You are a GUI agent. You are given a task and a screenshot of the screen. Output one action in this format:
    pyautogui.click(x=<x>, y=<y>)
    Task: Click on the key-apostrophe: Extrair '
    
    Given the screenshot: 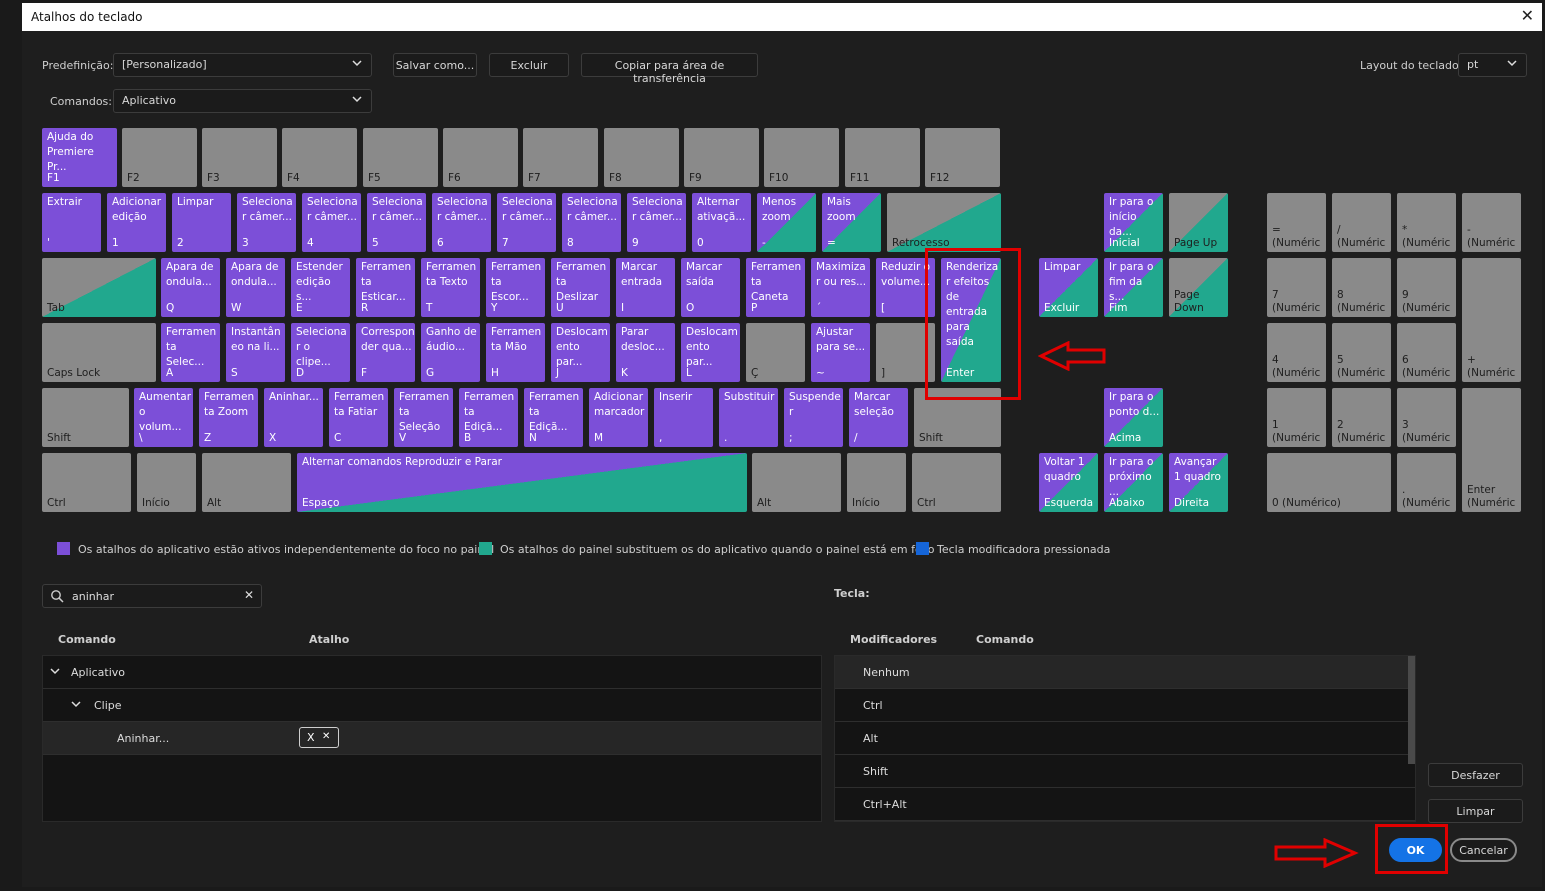 What is the action you would take?
    pyautogui.click(x=71, y=222)
    